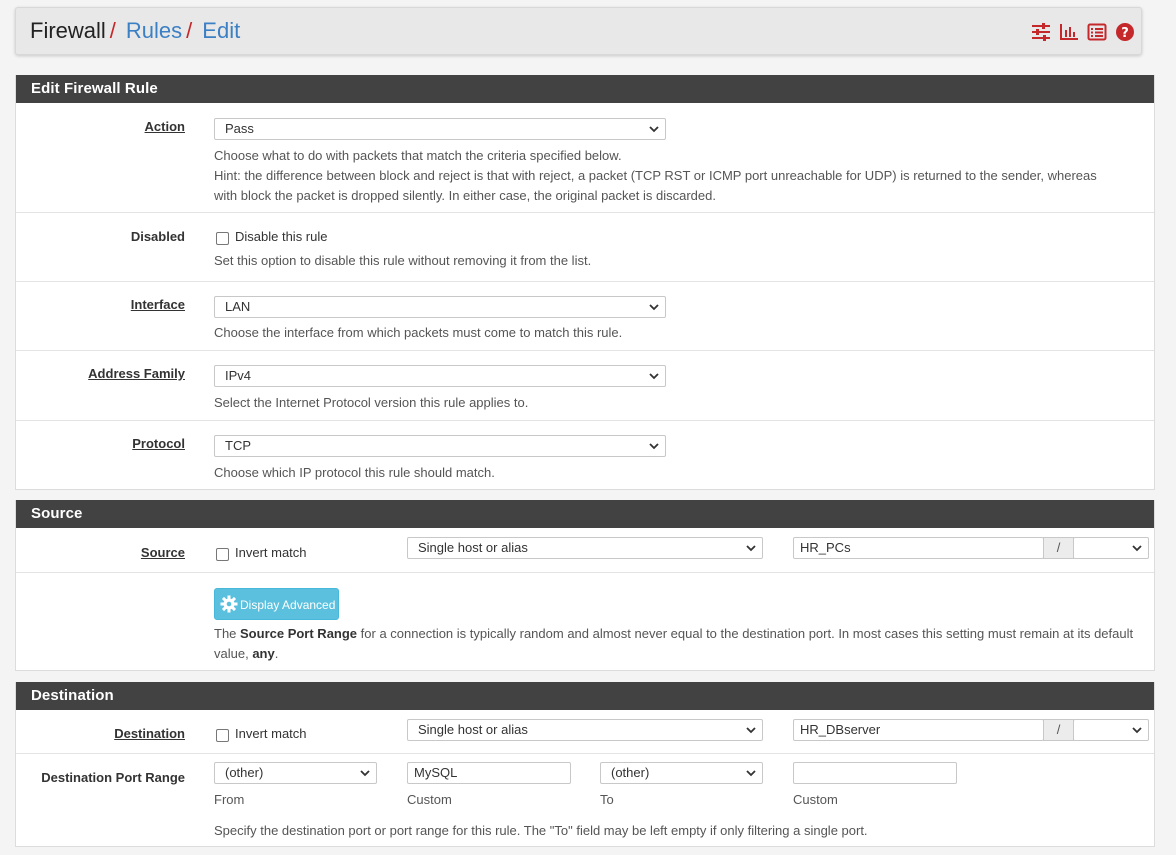 The height and width of the screenshot is (855, 1176). What do you see at coordinates (1069, 32) in the screenshot?
I see `bar-chart-icon` at bounding box center [1069, 32].